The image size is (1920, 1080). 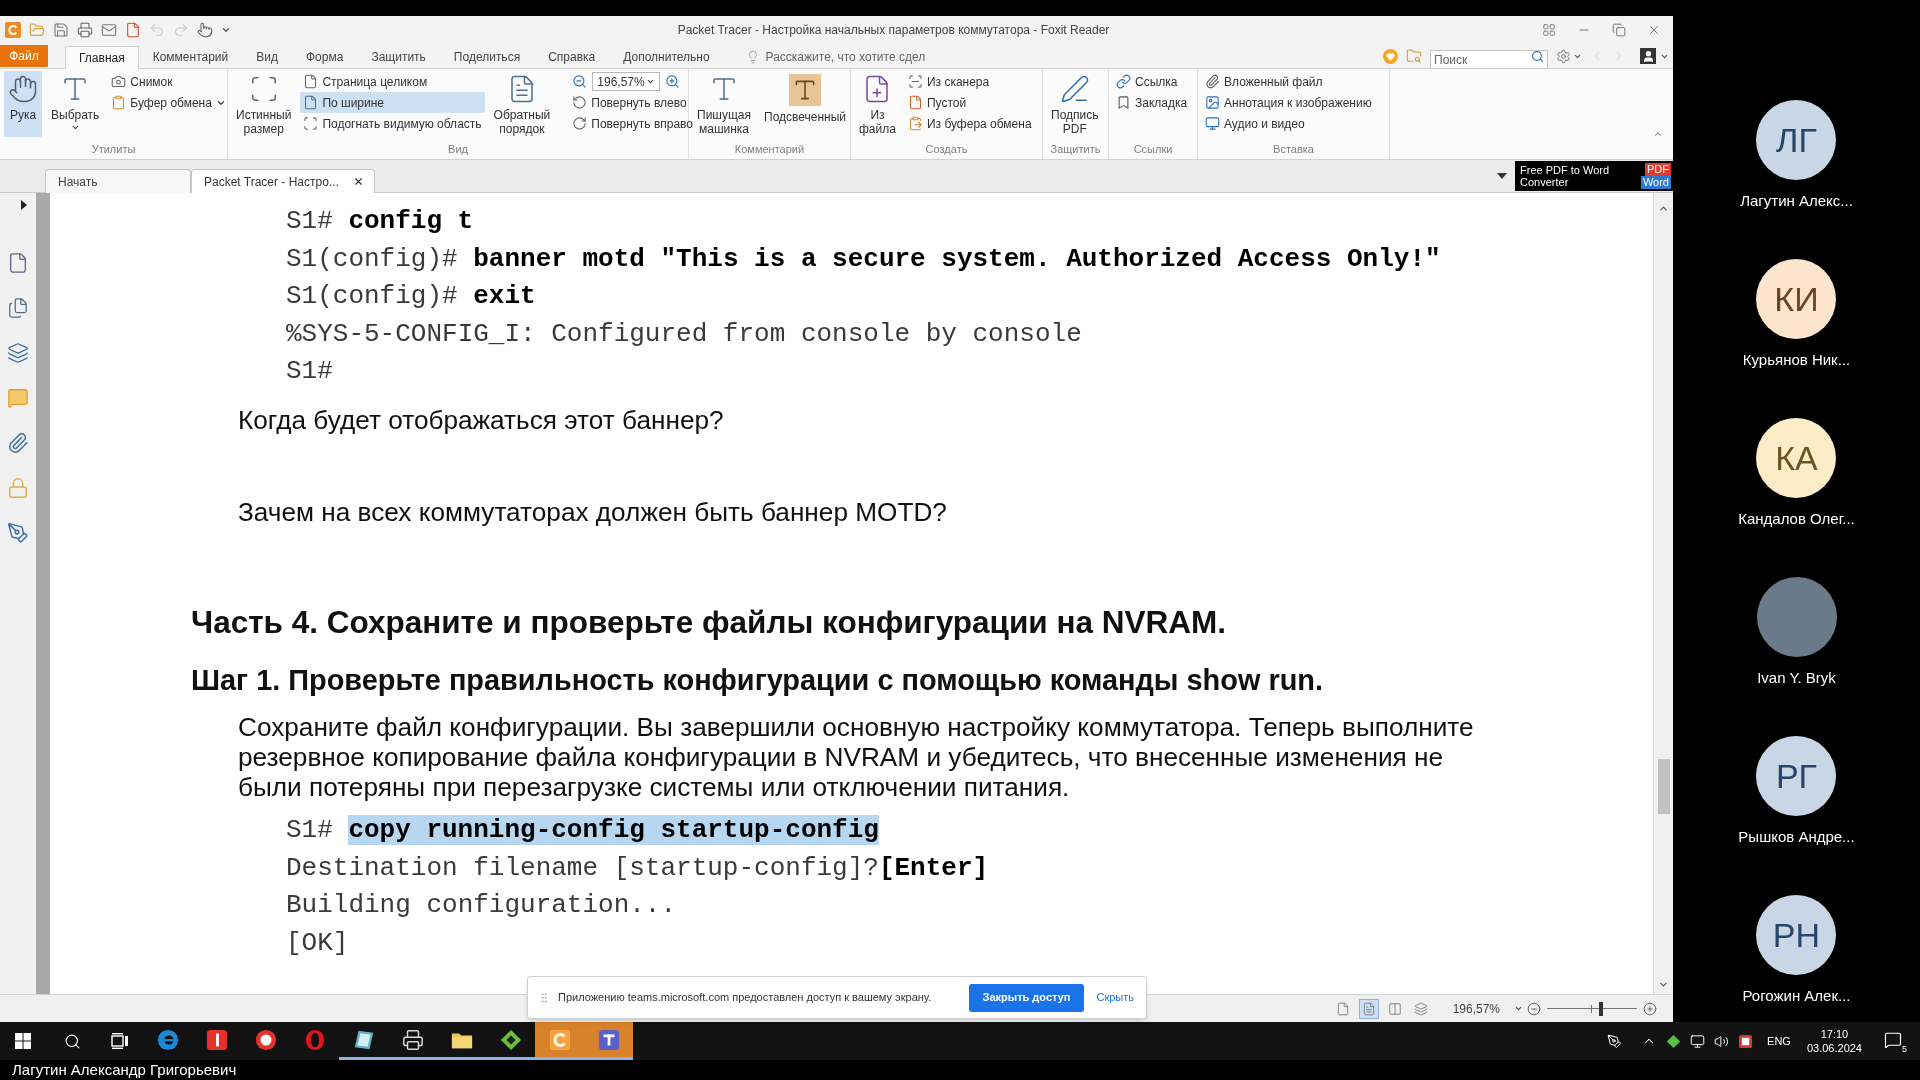 I want to click on zoom-slider, so click(x=1592, y=1008).